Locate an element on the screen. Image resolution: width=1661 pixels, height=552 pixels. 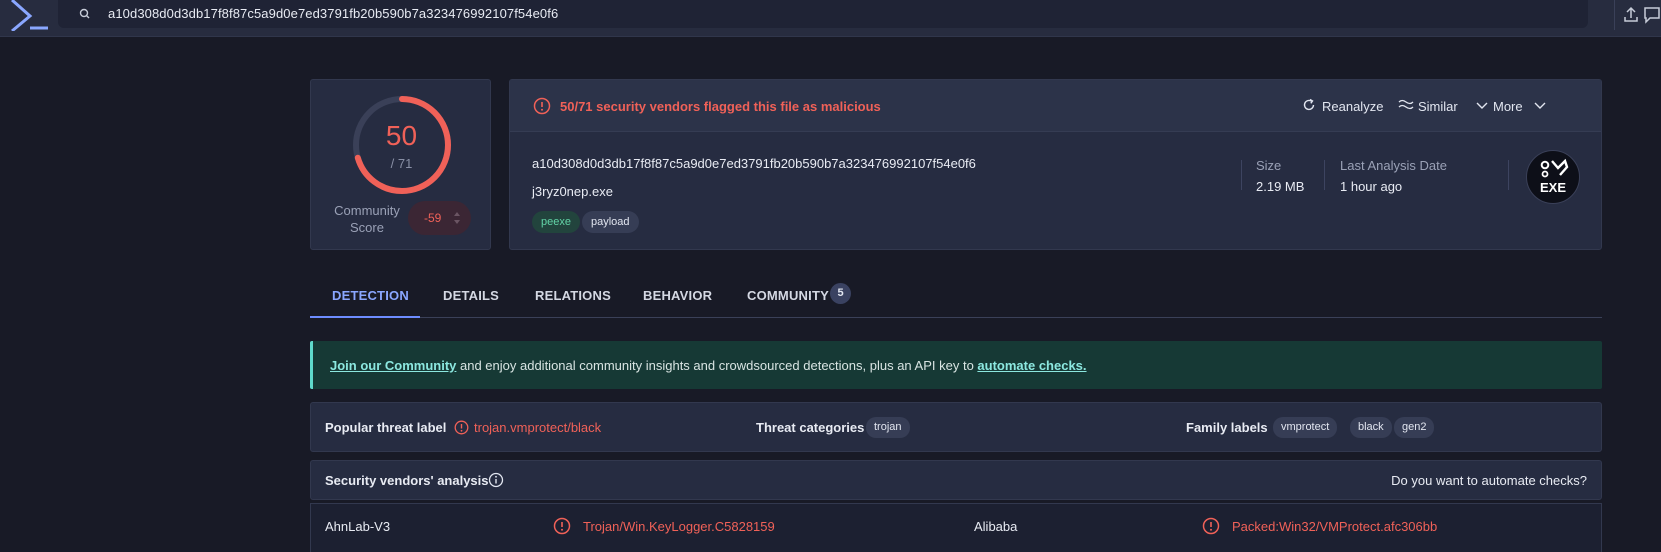
file-name: j3ryz0nep.exe is located at coordinates (572, 191).